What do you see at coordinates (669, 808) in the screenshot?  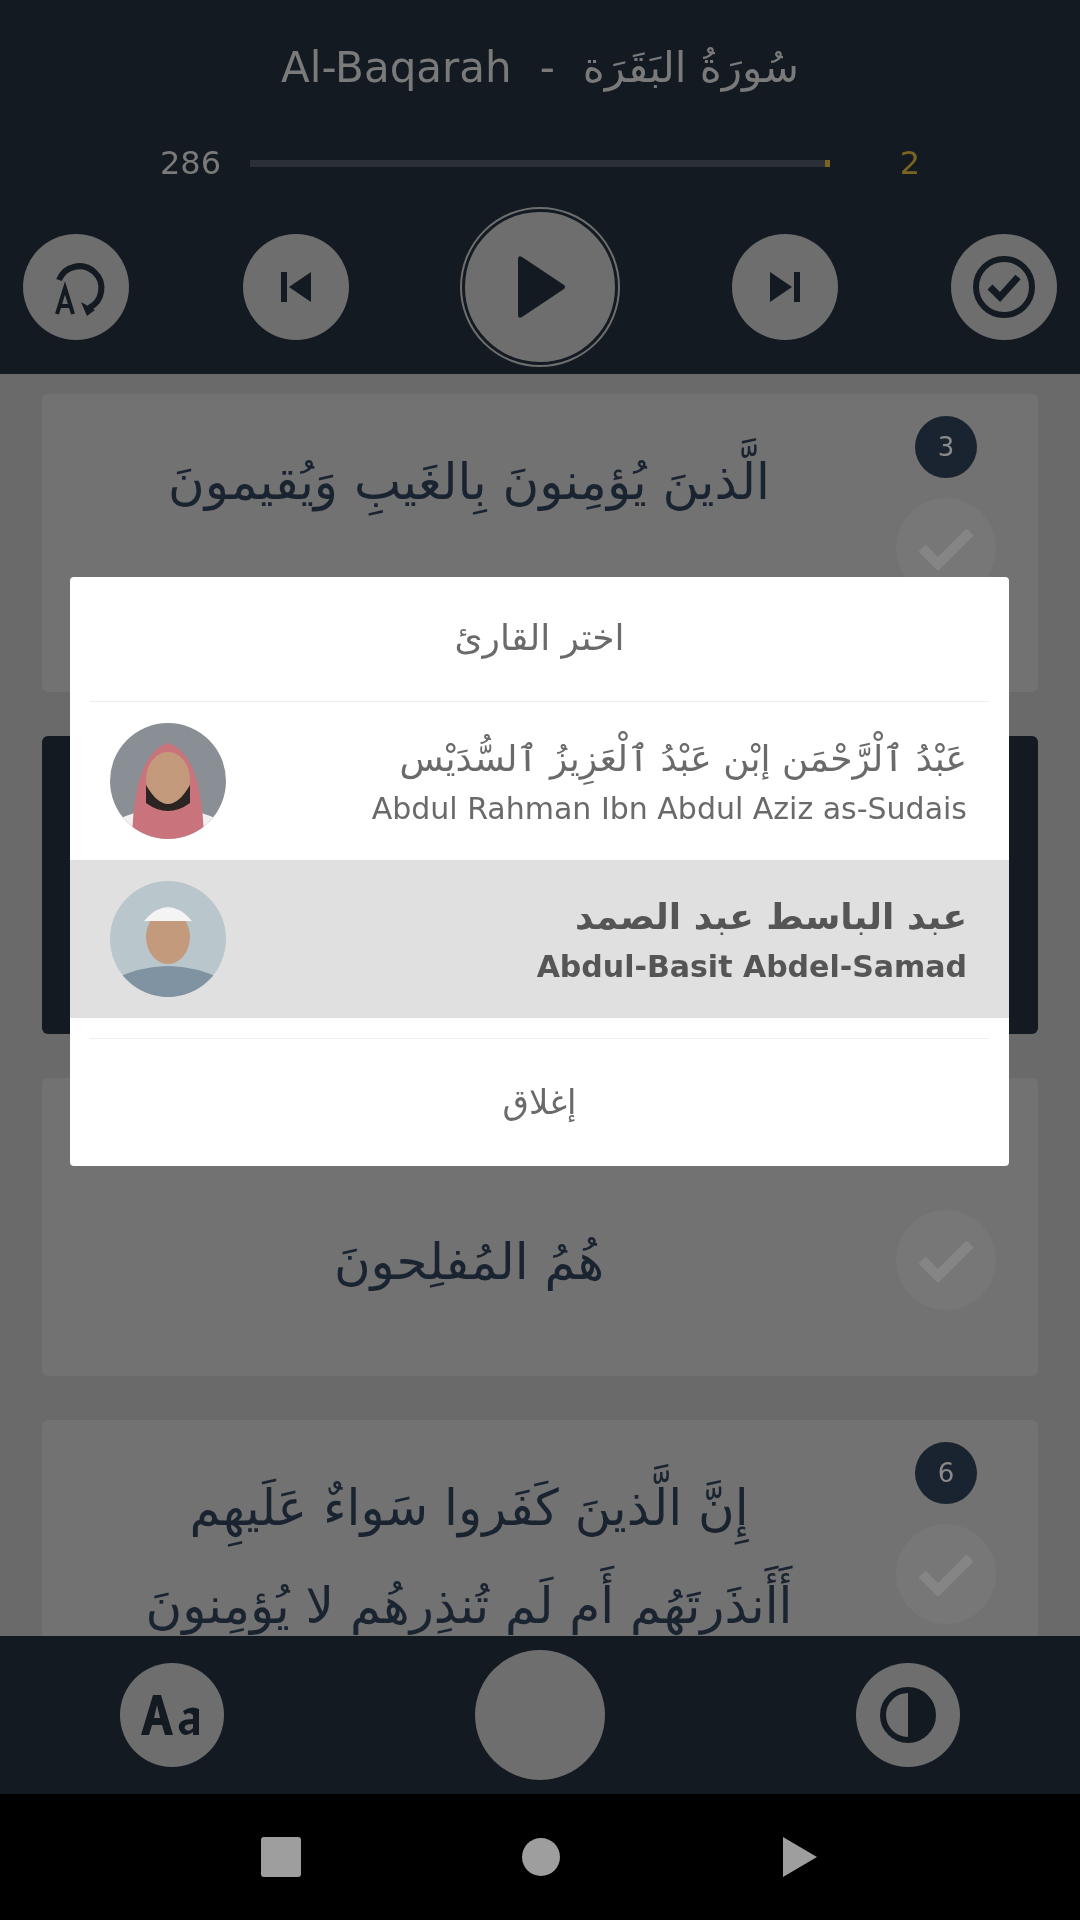 I see `reciter-latin-name: Abdul Rahman Ibn Abdul Aziz as-Sudais` at bounding box center [669, 808].